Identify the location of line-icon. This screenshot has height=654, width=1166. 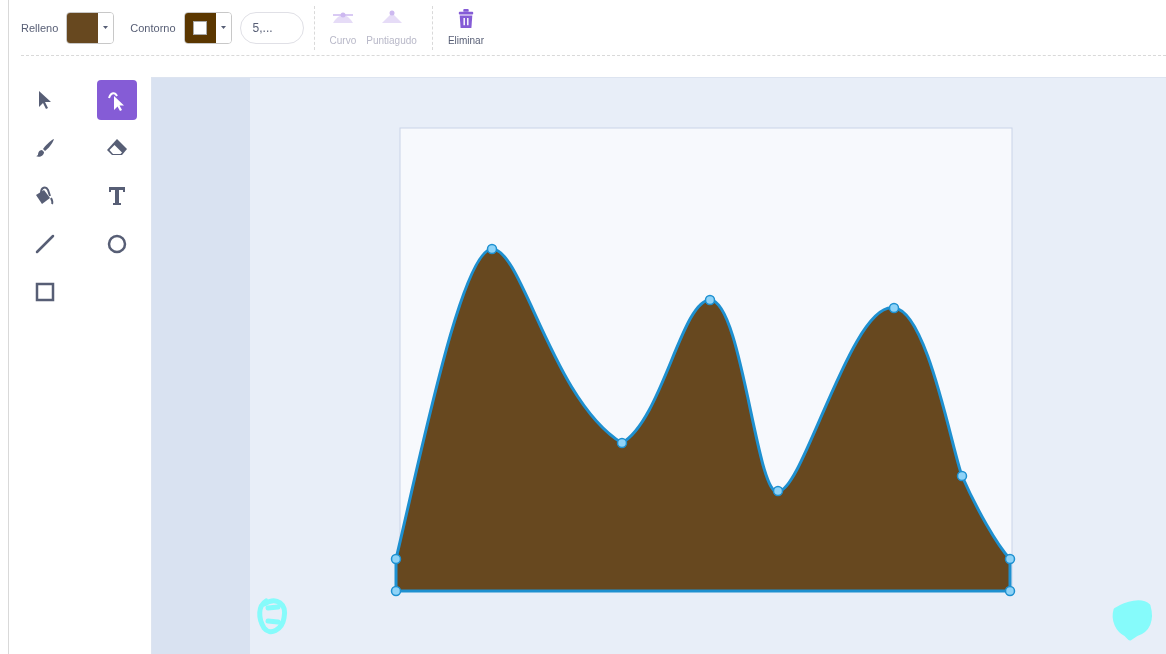
(45, 244).